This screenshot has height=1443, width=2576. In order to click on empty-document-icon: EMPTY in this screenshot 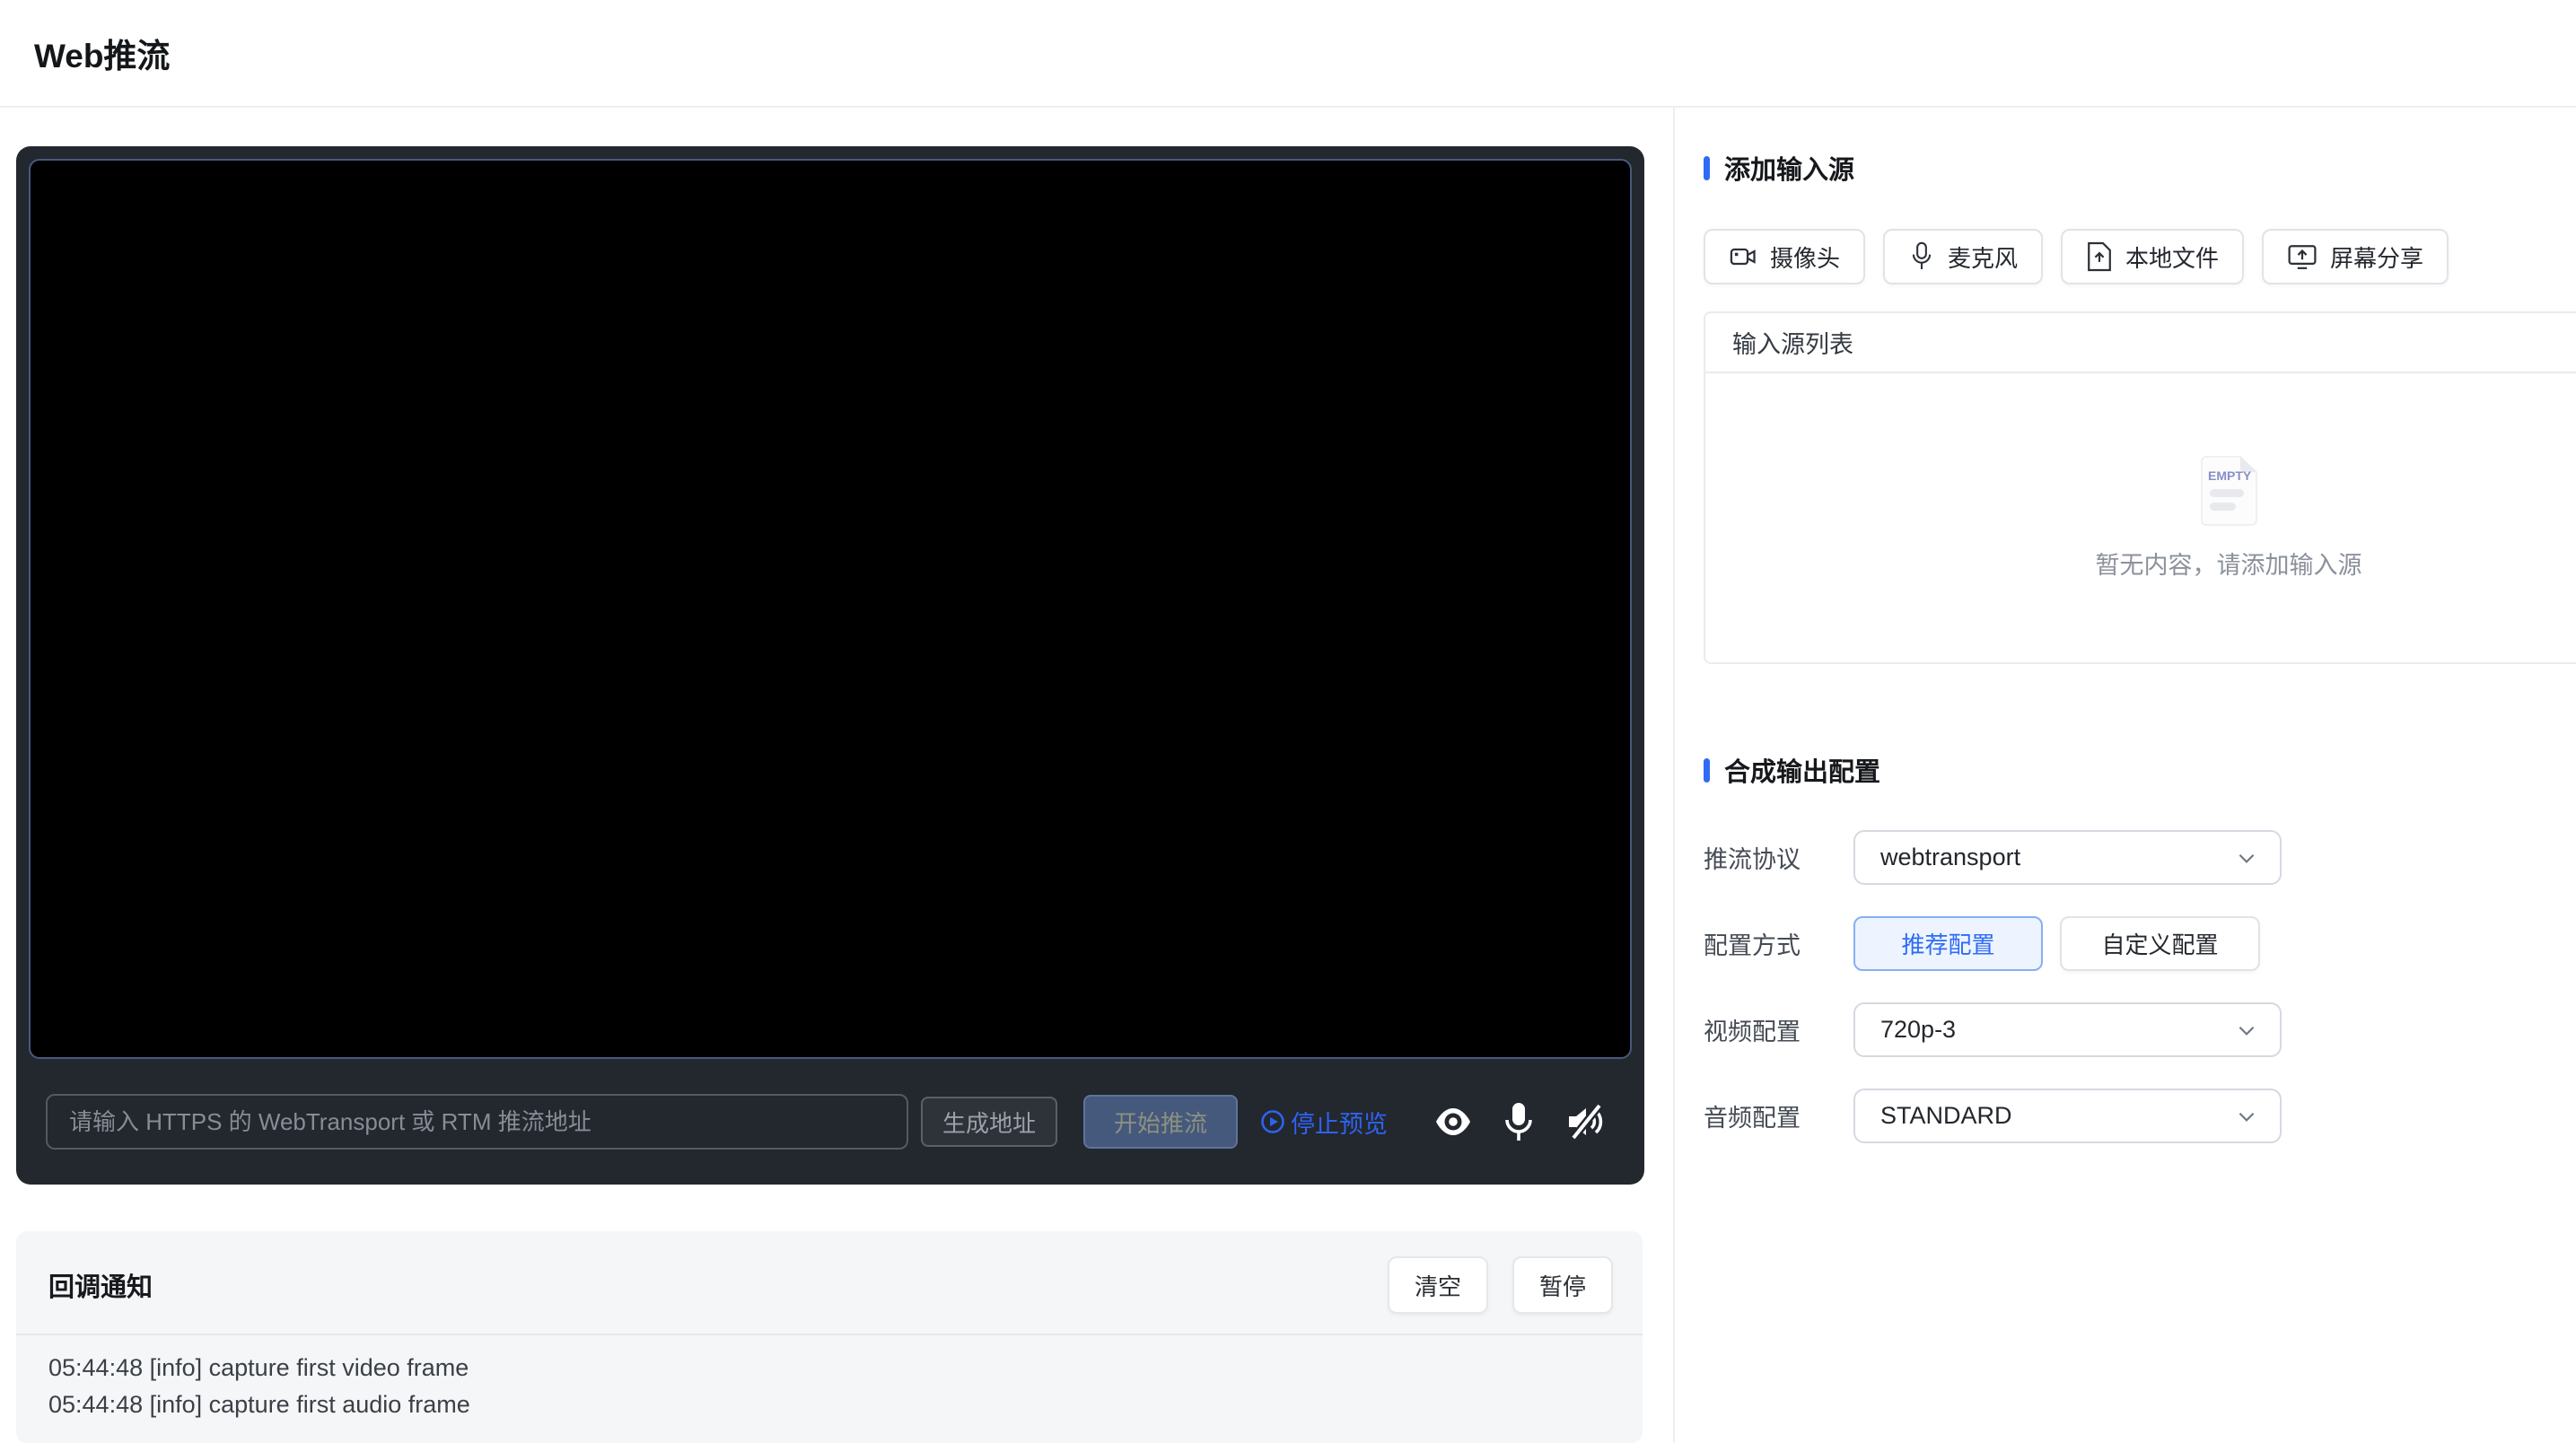, I will do `click(2228, 490)`.